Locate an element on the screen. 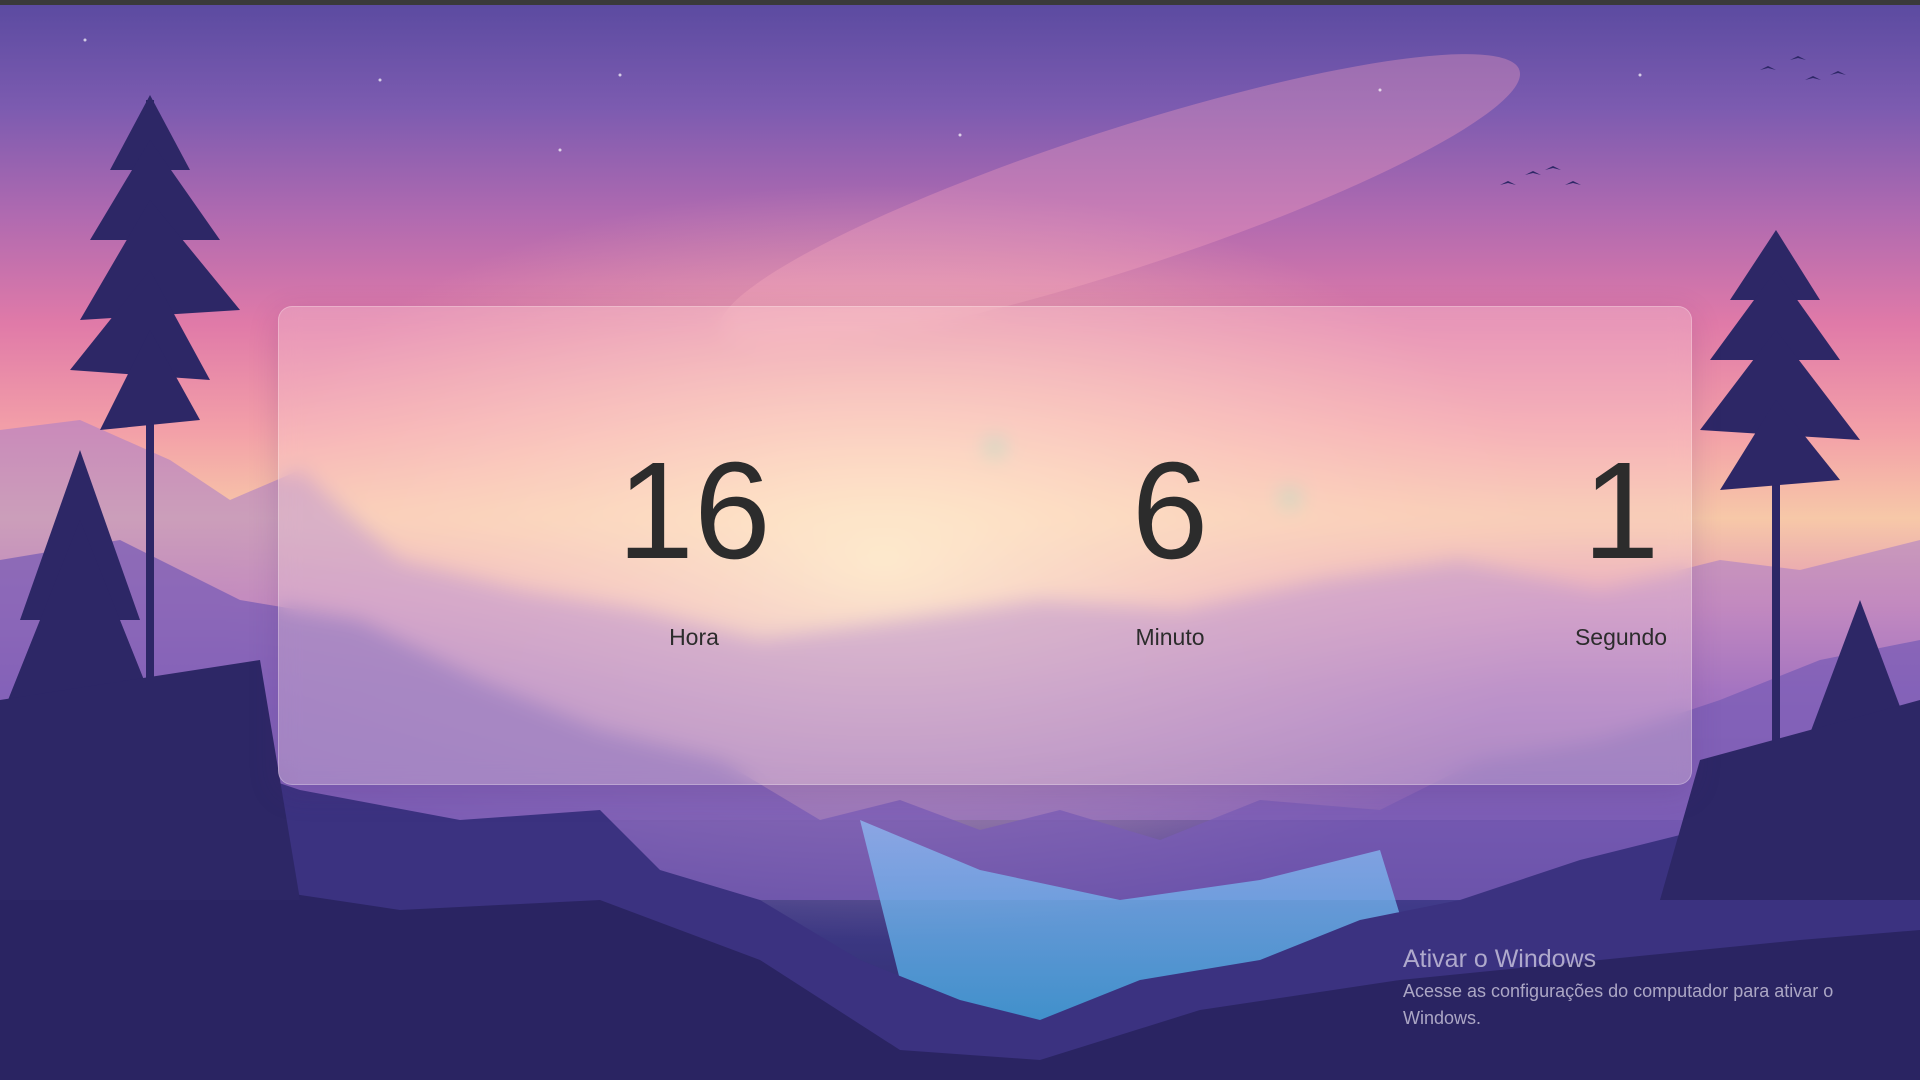  activation-title: Ativar o Windows is located at coordinates (1500, 959).